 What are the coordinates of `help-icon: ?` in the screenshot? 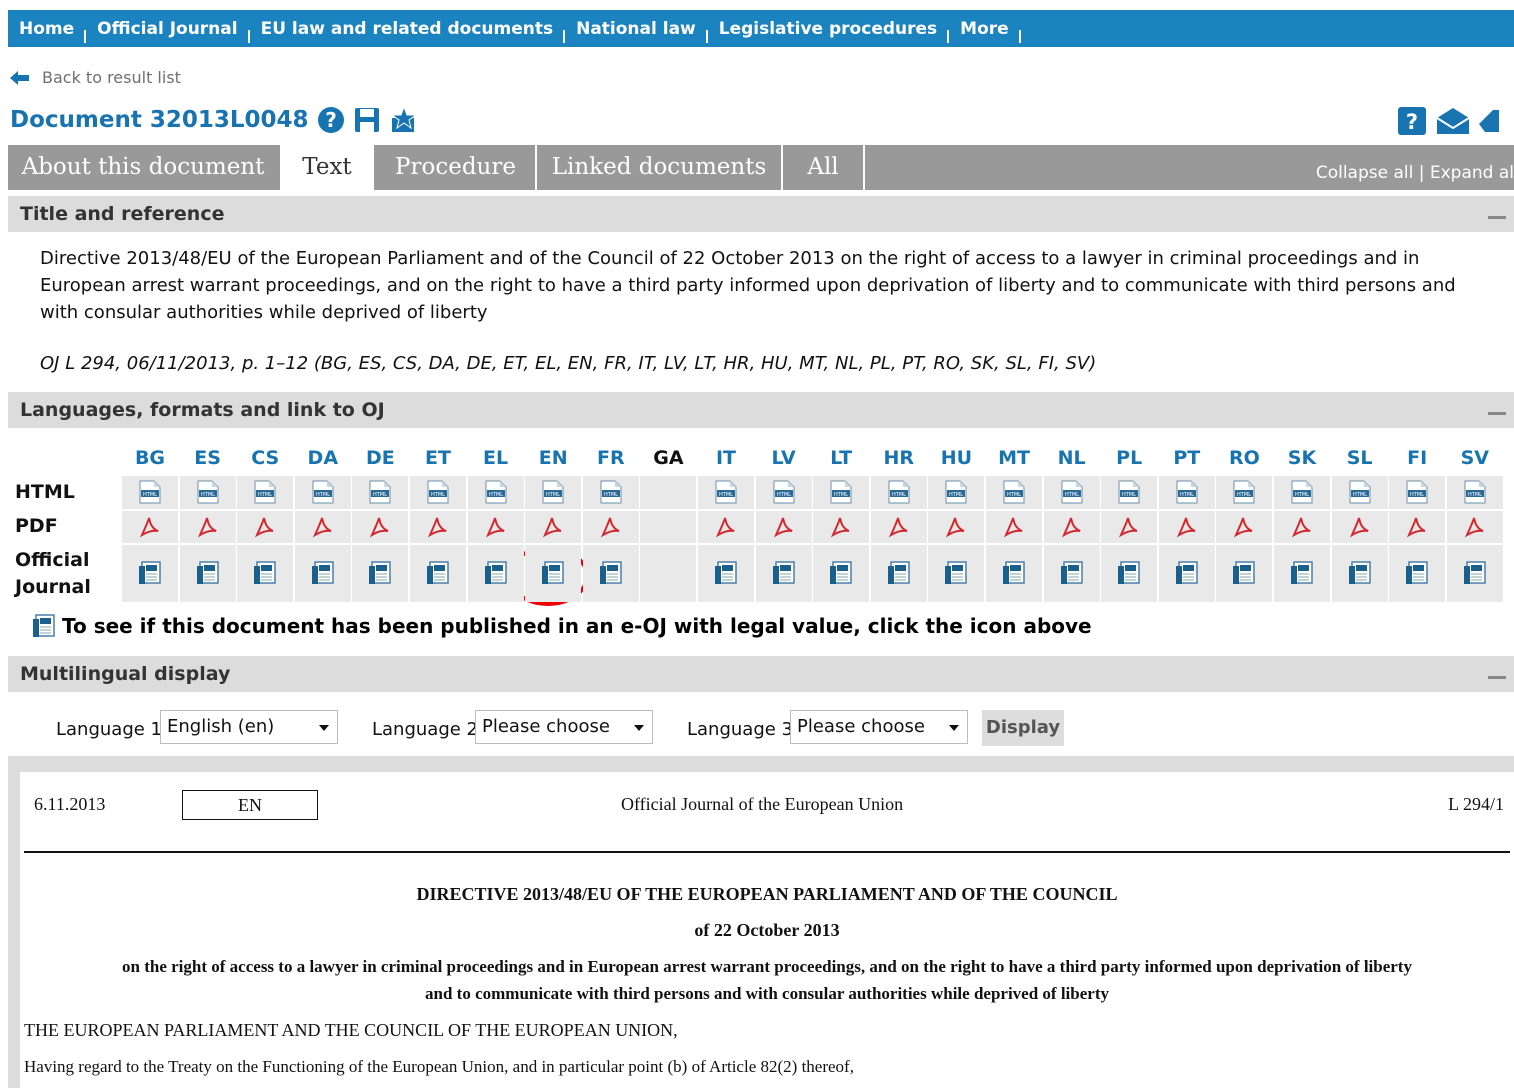 It's located at (331, 120).